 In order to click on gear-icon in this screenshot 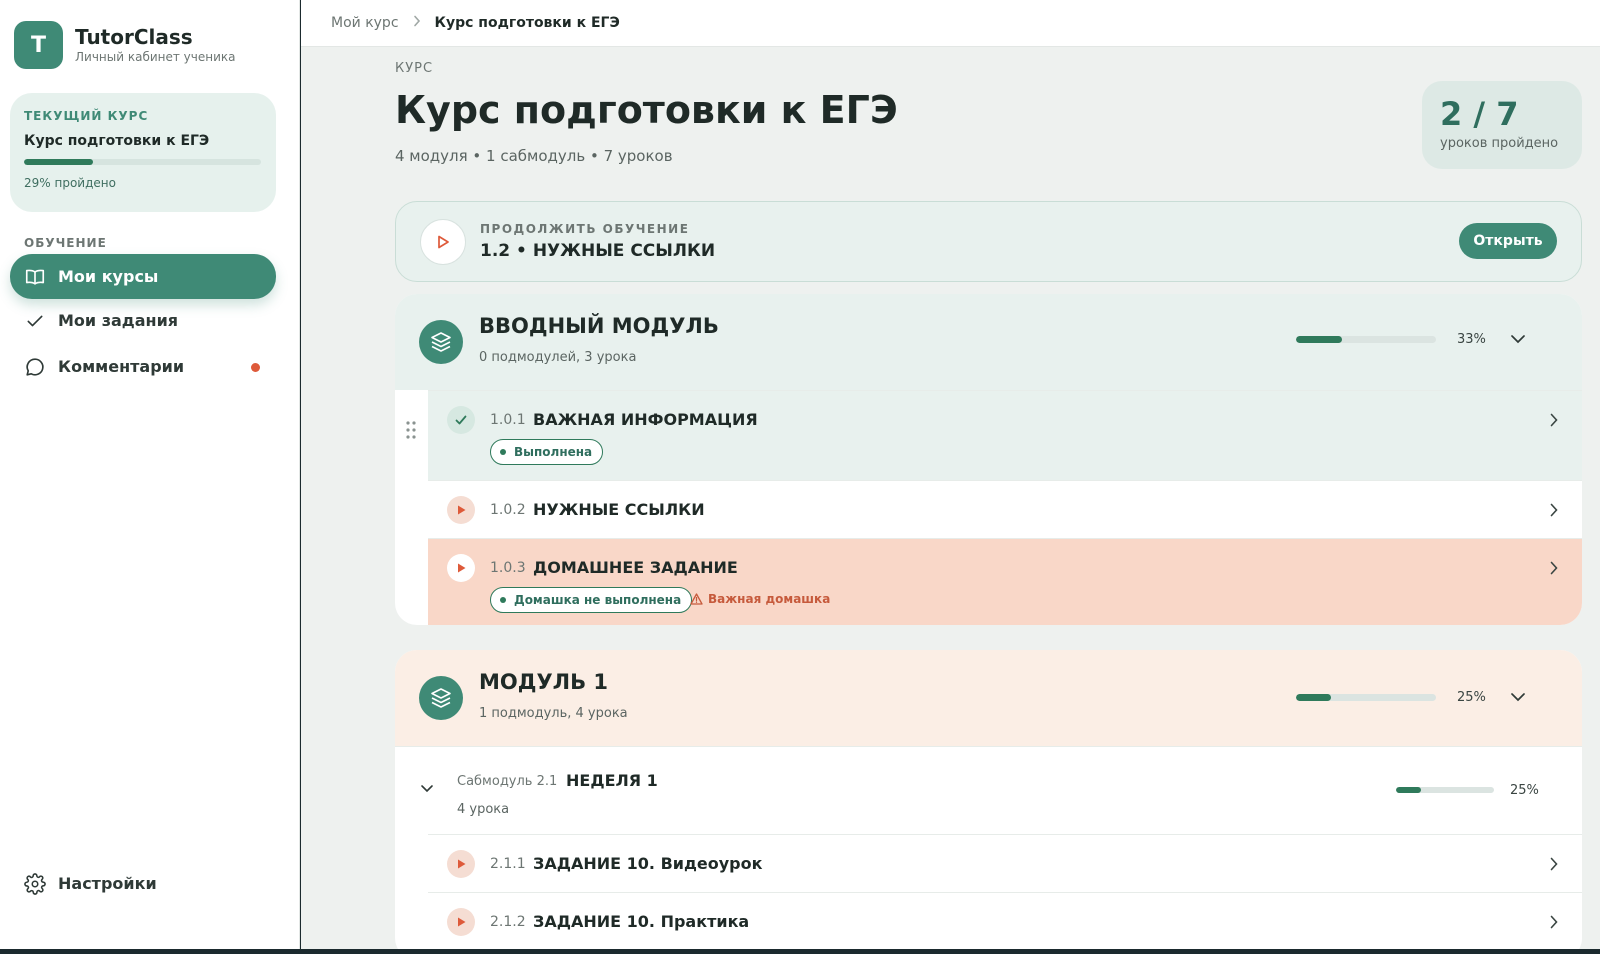, I will do `click(35, 883)`.